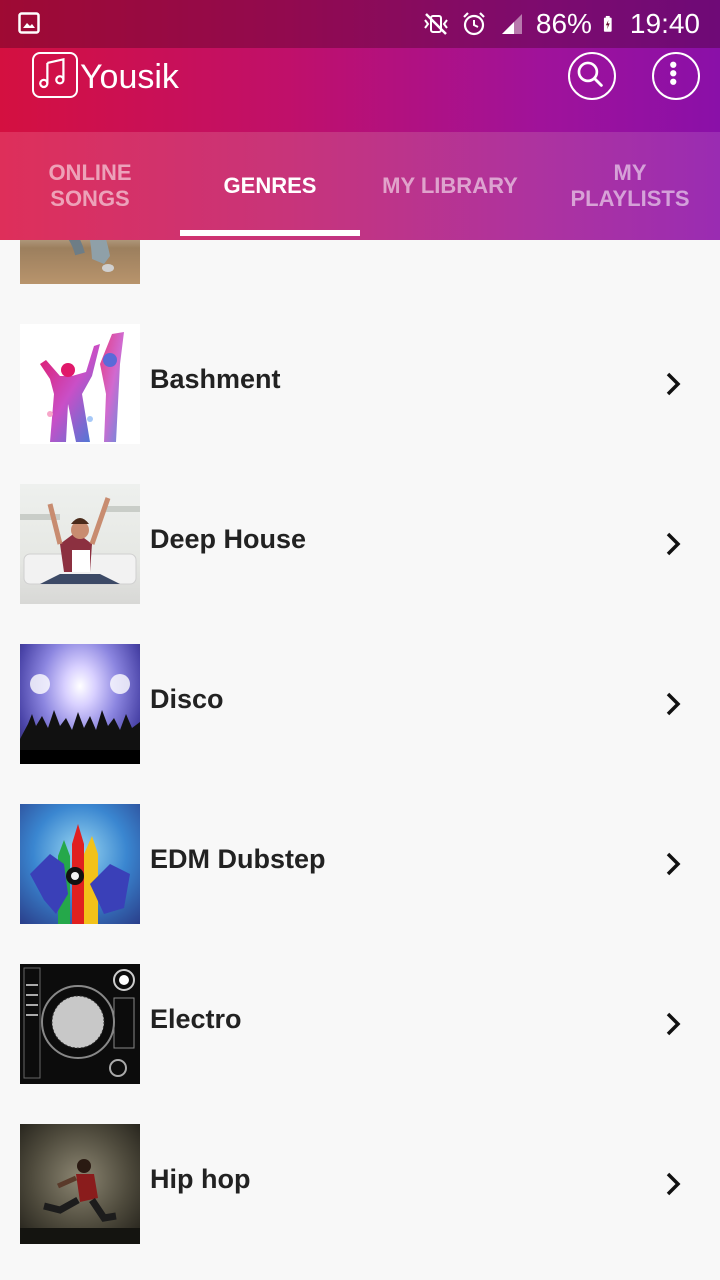 The width and height of the screenshot is (720, 1280). Describe the element at coordinates (228, 539) in the screenshot. I see `genre-name: Deep House` at that location.